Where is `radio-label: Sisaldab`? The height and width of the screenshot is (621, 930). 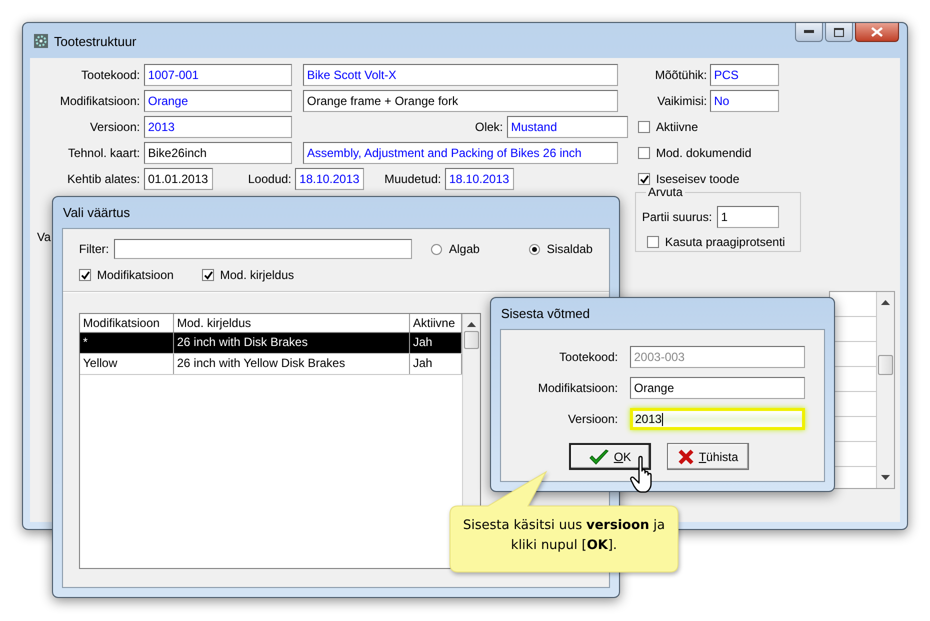 radio-label: Sisaldab is located at coordinates (569, 249).